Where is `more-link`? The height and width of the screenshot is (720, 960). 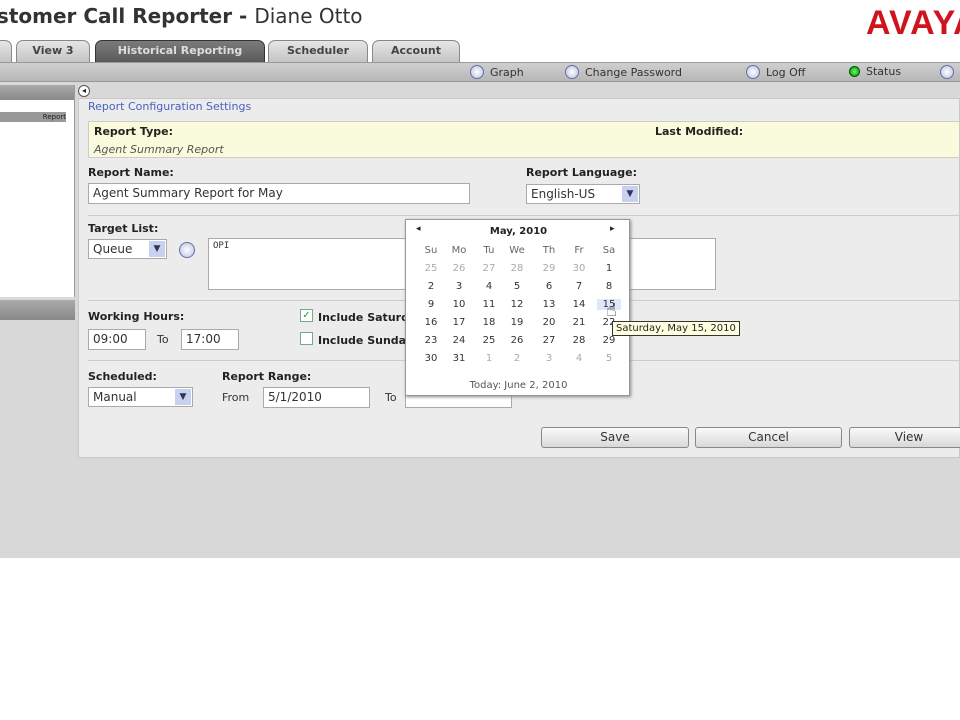 more-link is located at coordinates (947, 72).